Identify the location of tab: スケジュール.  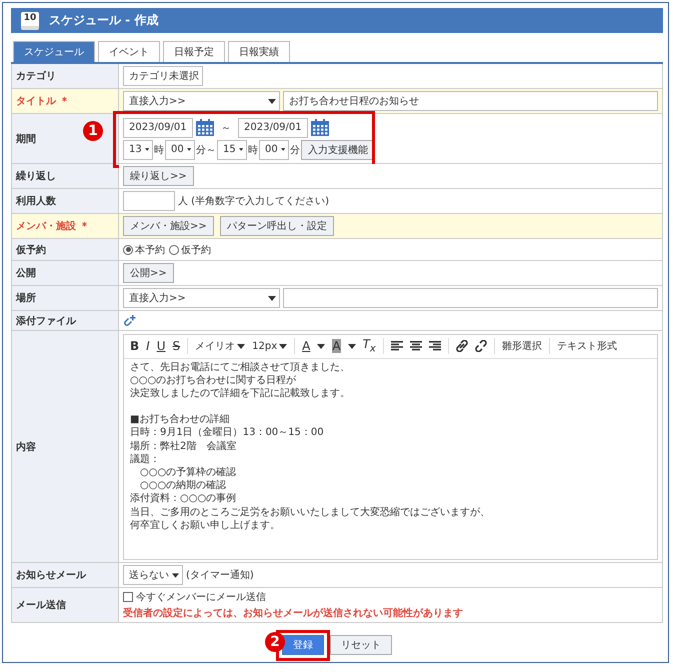
(54, 51).